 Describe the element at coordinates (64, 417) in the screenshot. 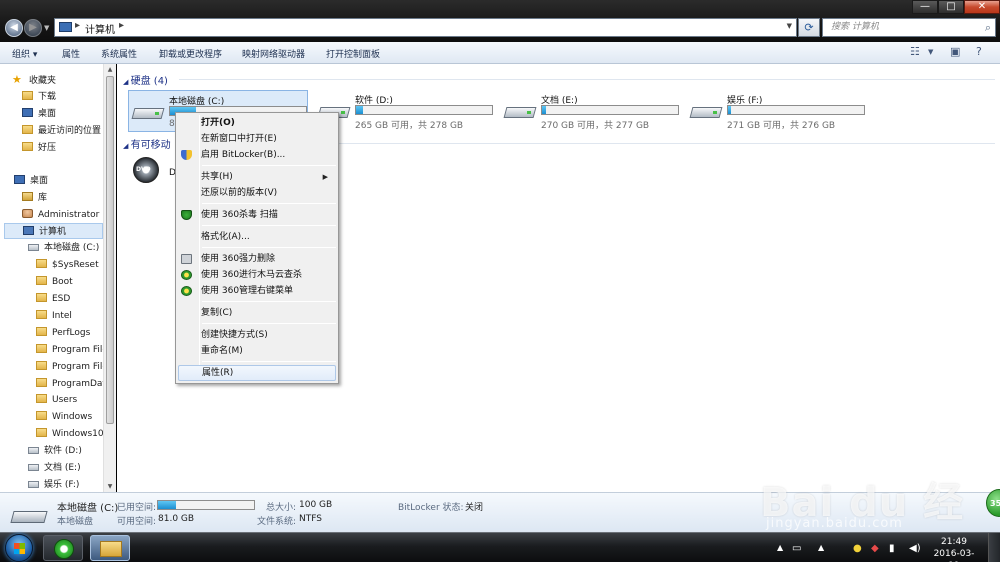

I see `nav-folder: Windows` at that location.